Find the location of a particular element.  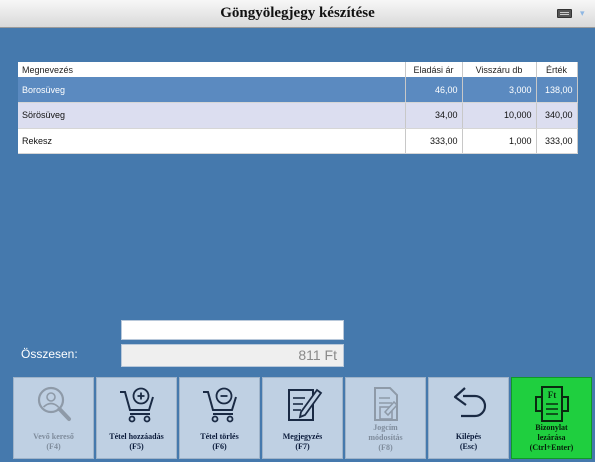

cell-value: 333,00 is located at coordinates (557, 141).